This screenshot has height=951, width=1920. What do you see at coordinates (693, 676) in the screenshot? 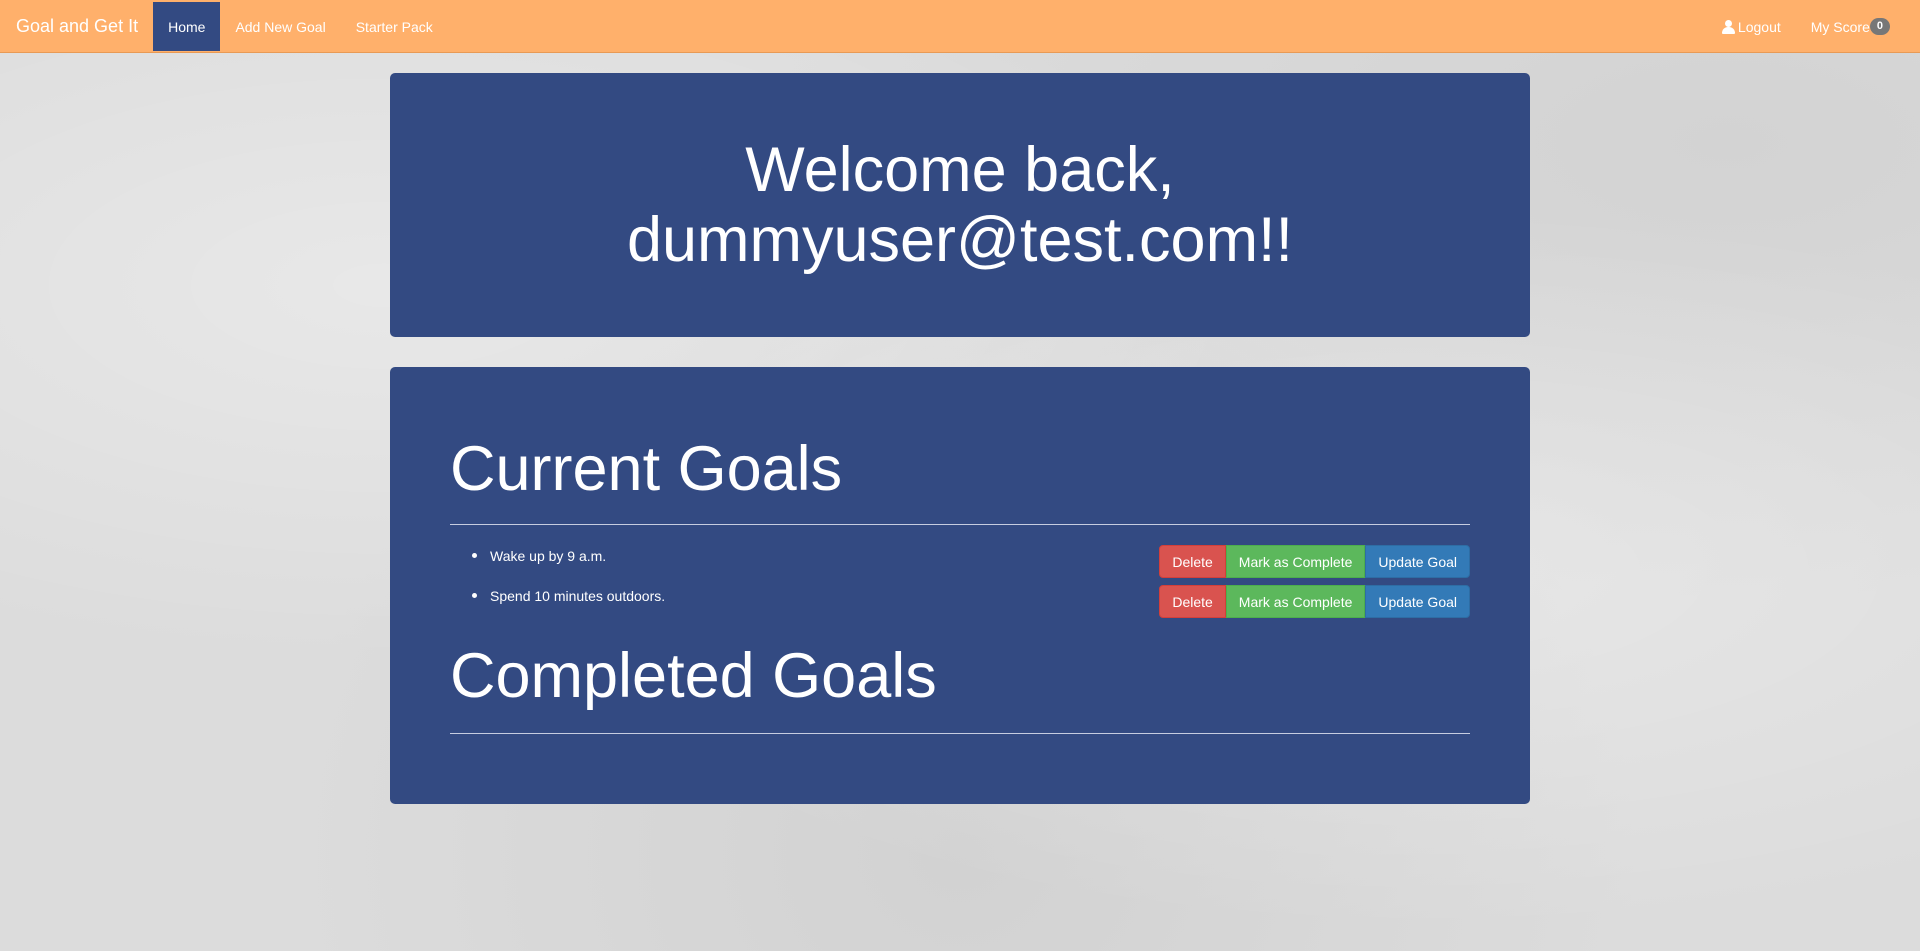
I see `completed-goals-heading: Completed Goals` at bounding box center [693, 676].